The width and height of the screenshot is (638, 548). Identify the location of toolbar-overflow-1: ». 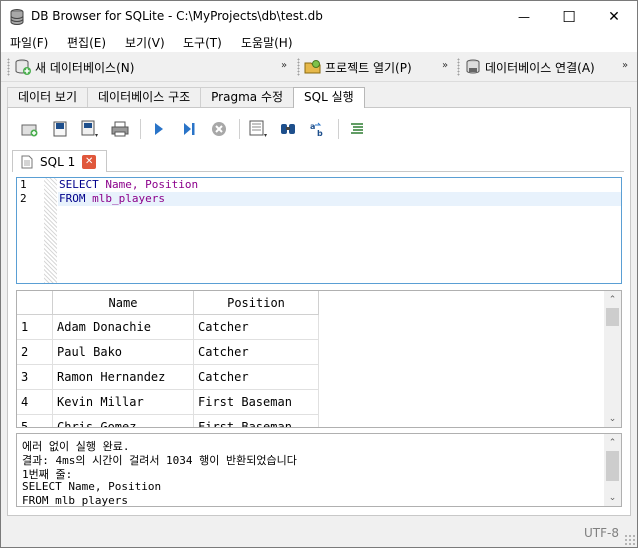
(284, 65).